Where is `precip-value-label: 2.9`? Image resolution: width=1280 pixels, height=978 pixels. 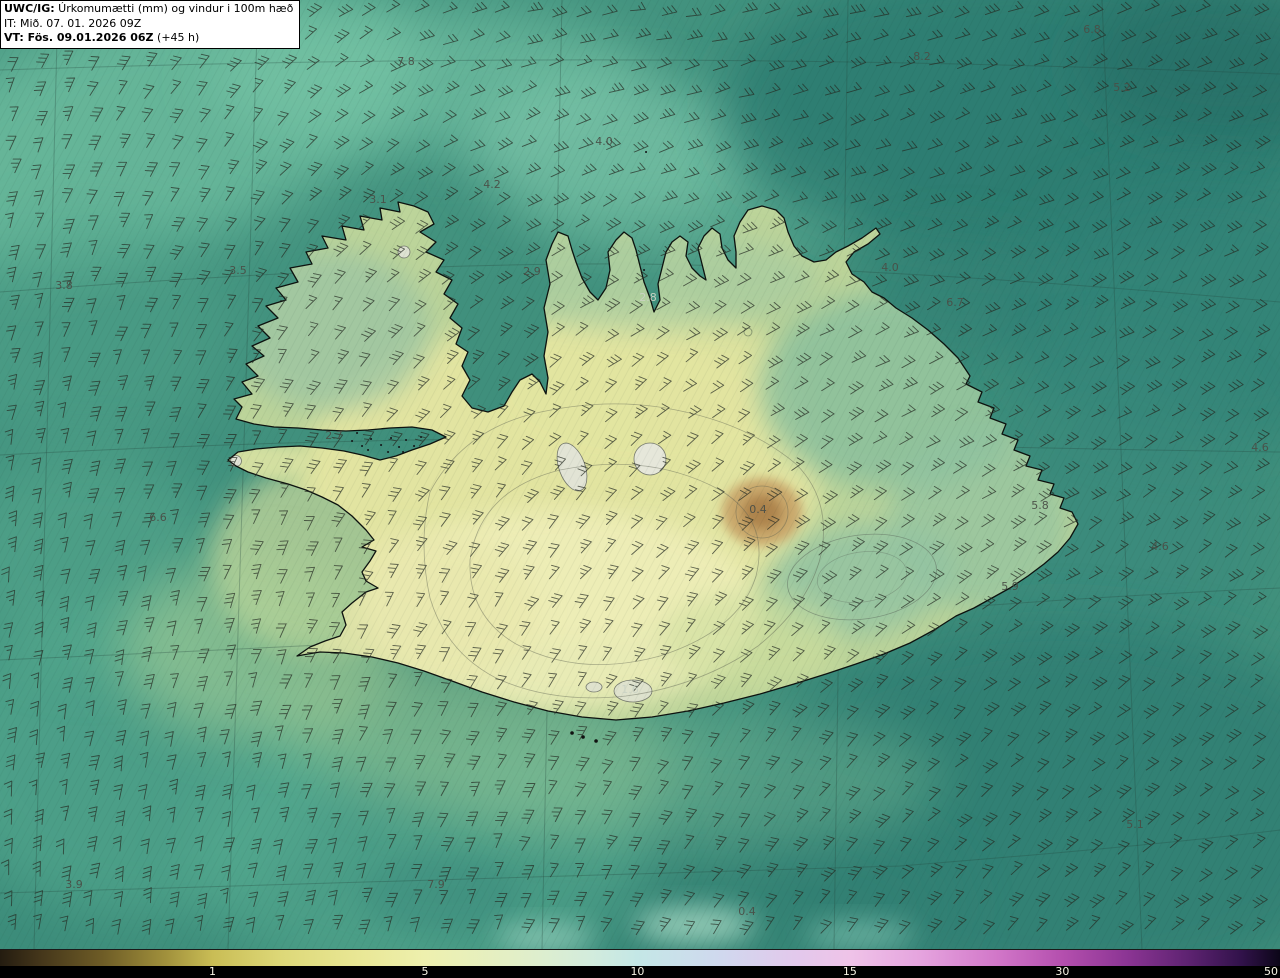 precip-value-label: 2.9 is located at coordinates (532, 271).